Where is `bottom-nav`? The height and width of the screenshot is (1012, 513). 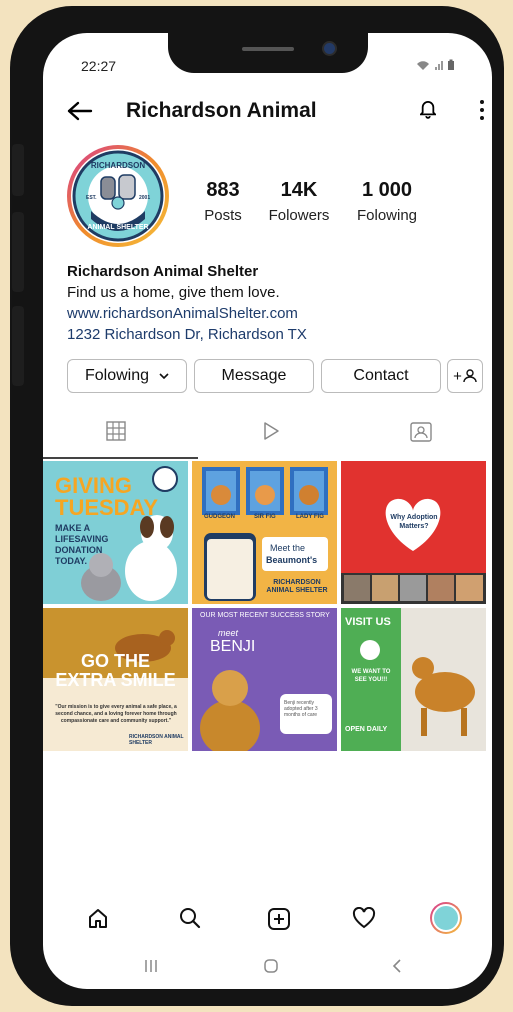
bottom-nav is located at coordinates (267, 917).